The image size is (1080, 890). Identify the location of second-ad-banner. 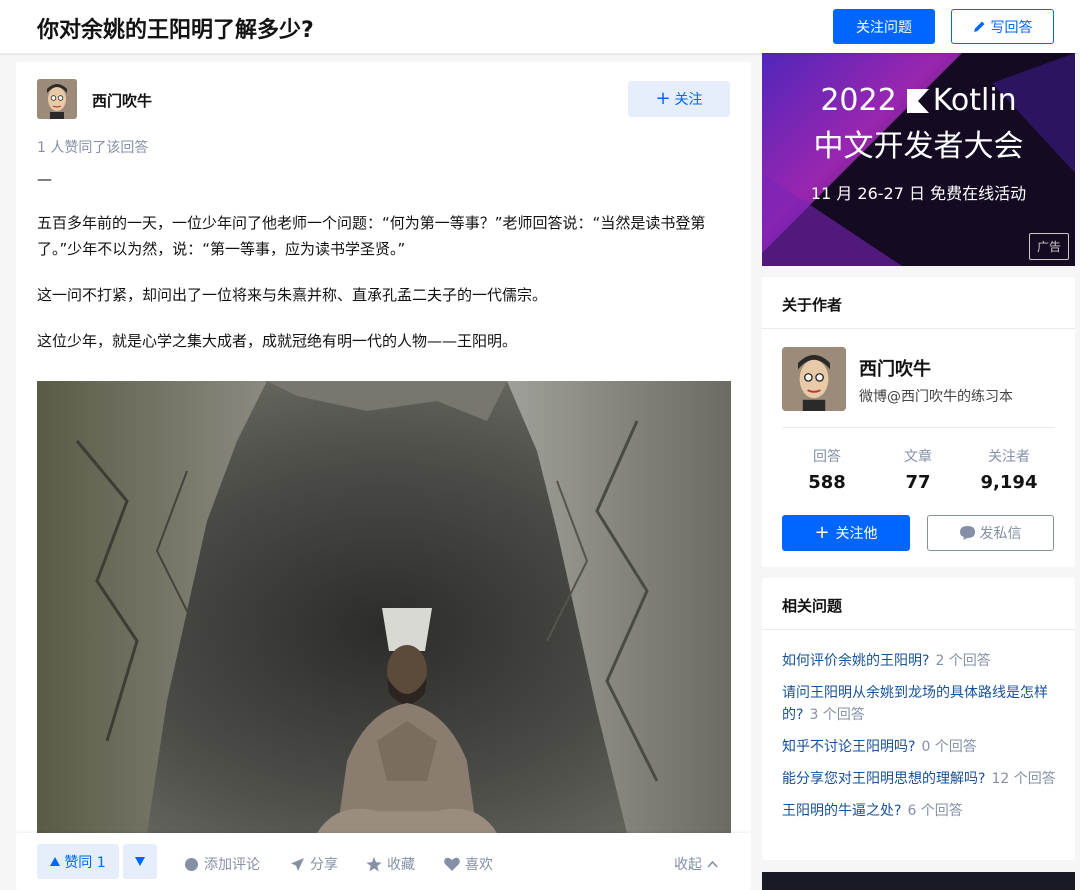
(918, 881).